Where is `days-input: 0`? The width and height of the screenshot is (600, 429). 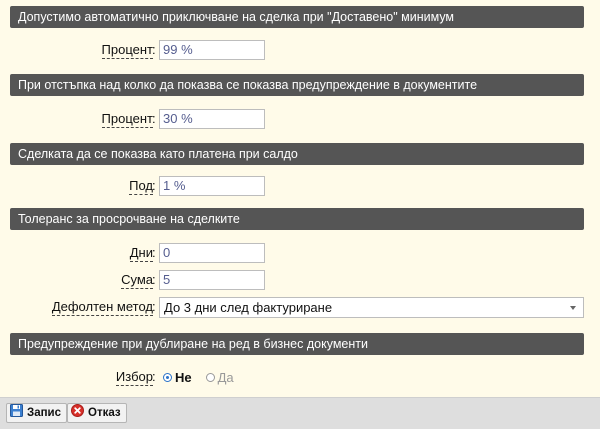
days-input: 0 is located at coordinates (212, 253).